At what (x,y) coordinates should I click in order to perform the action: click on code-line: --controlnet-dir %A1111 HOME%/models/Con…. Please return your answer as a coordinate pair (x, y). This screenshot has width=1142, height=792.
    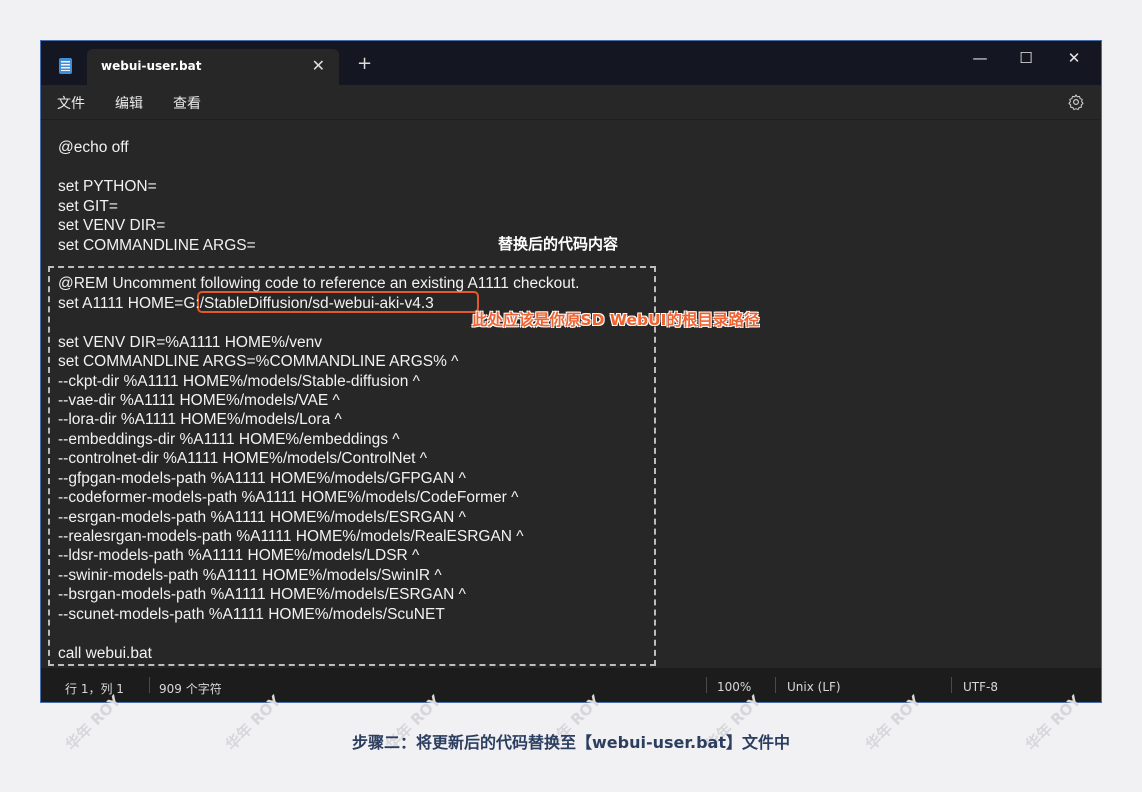
    Looking at the image, I should click on (243, 458).